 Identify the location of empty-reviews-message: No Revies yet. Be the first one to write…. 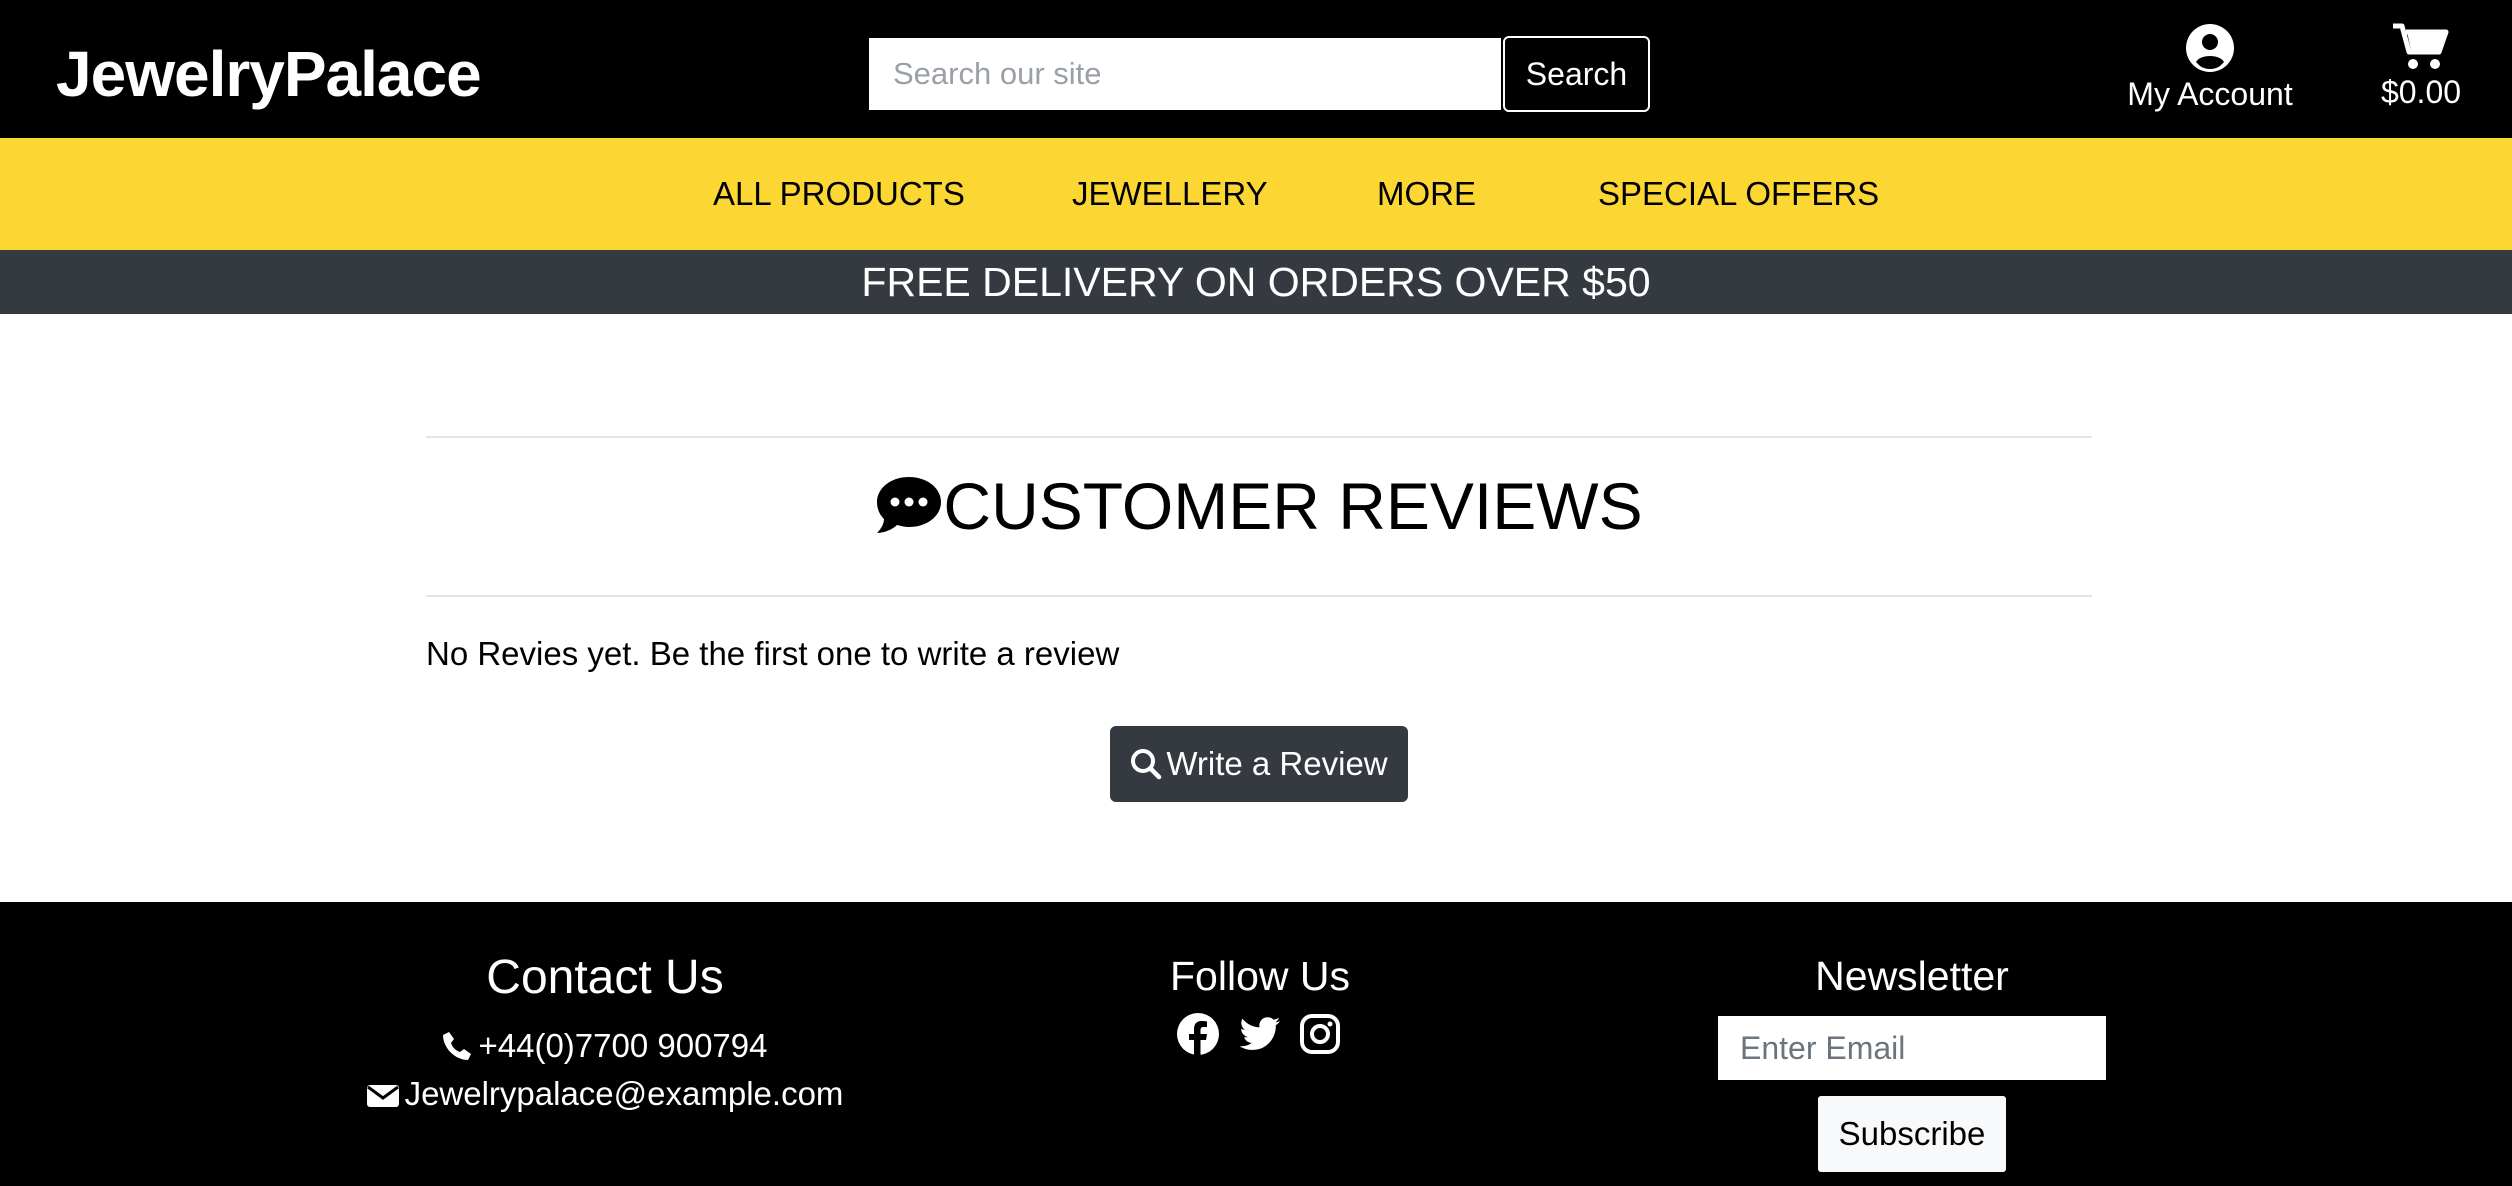
(773, 653).